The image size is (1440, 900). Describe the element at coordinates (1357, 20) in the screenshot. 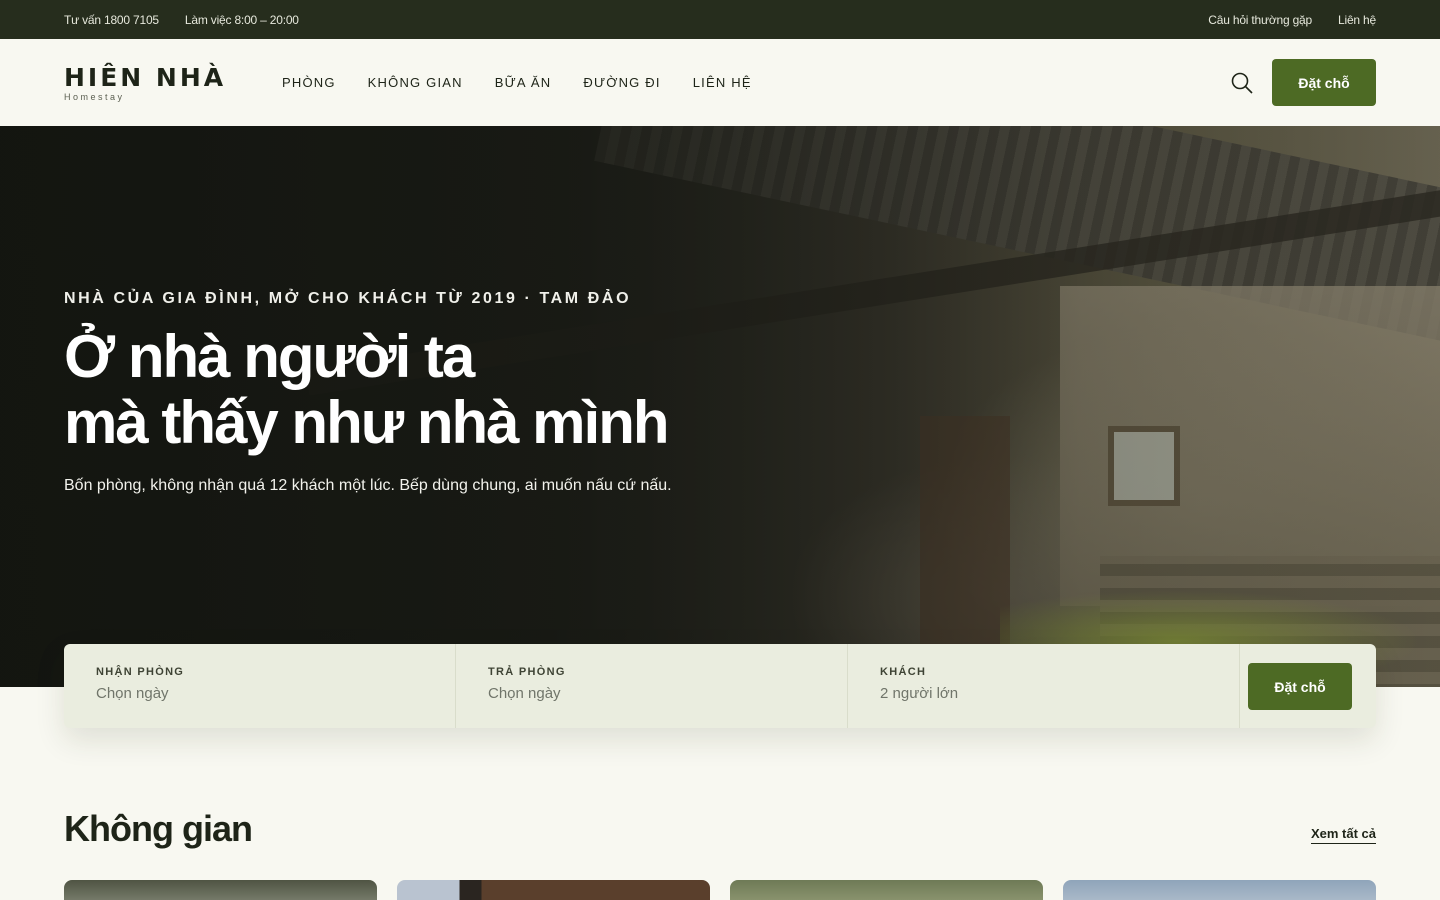

I see `contact-link: Liên hệ` at that location.